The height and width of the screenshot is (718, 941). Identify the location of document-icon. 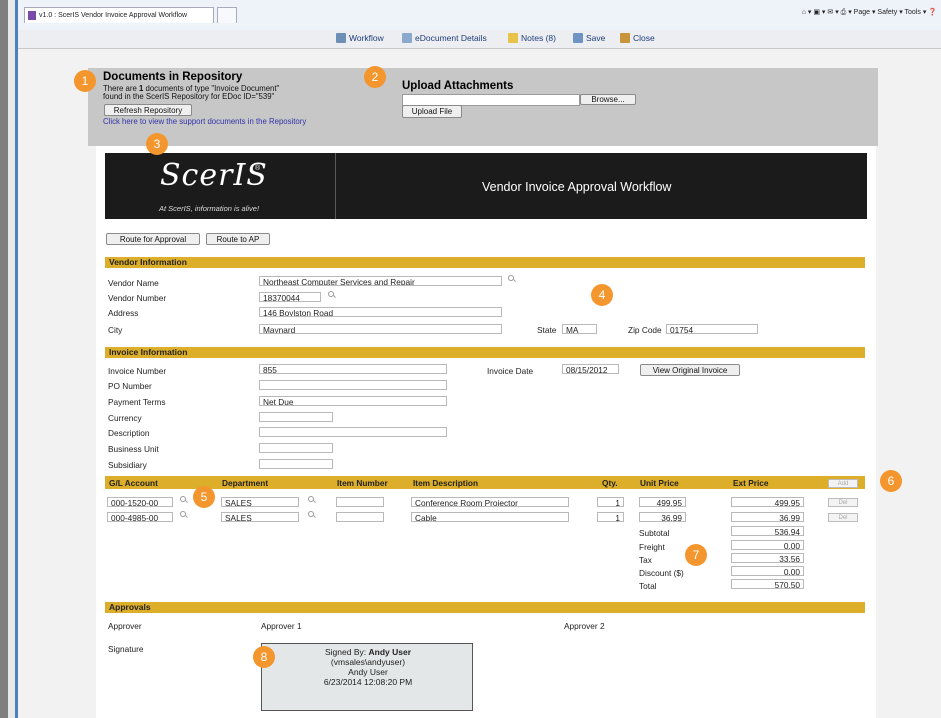
(407, 38).